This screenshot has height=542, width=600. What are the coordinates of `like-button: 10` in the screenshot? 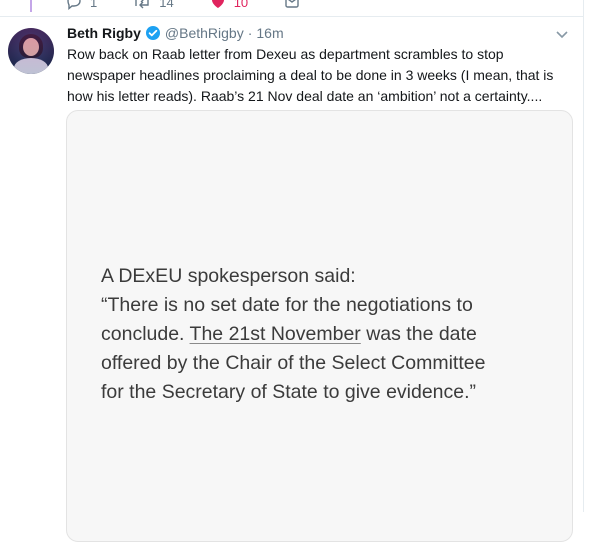 It's located at (229, 5).